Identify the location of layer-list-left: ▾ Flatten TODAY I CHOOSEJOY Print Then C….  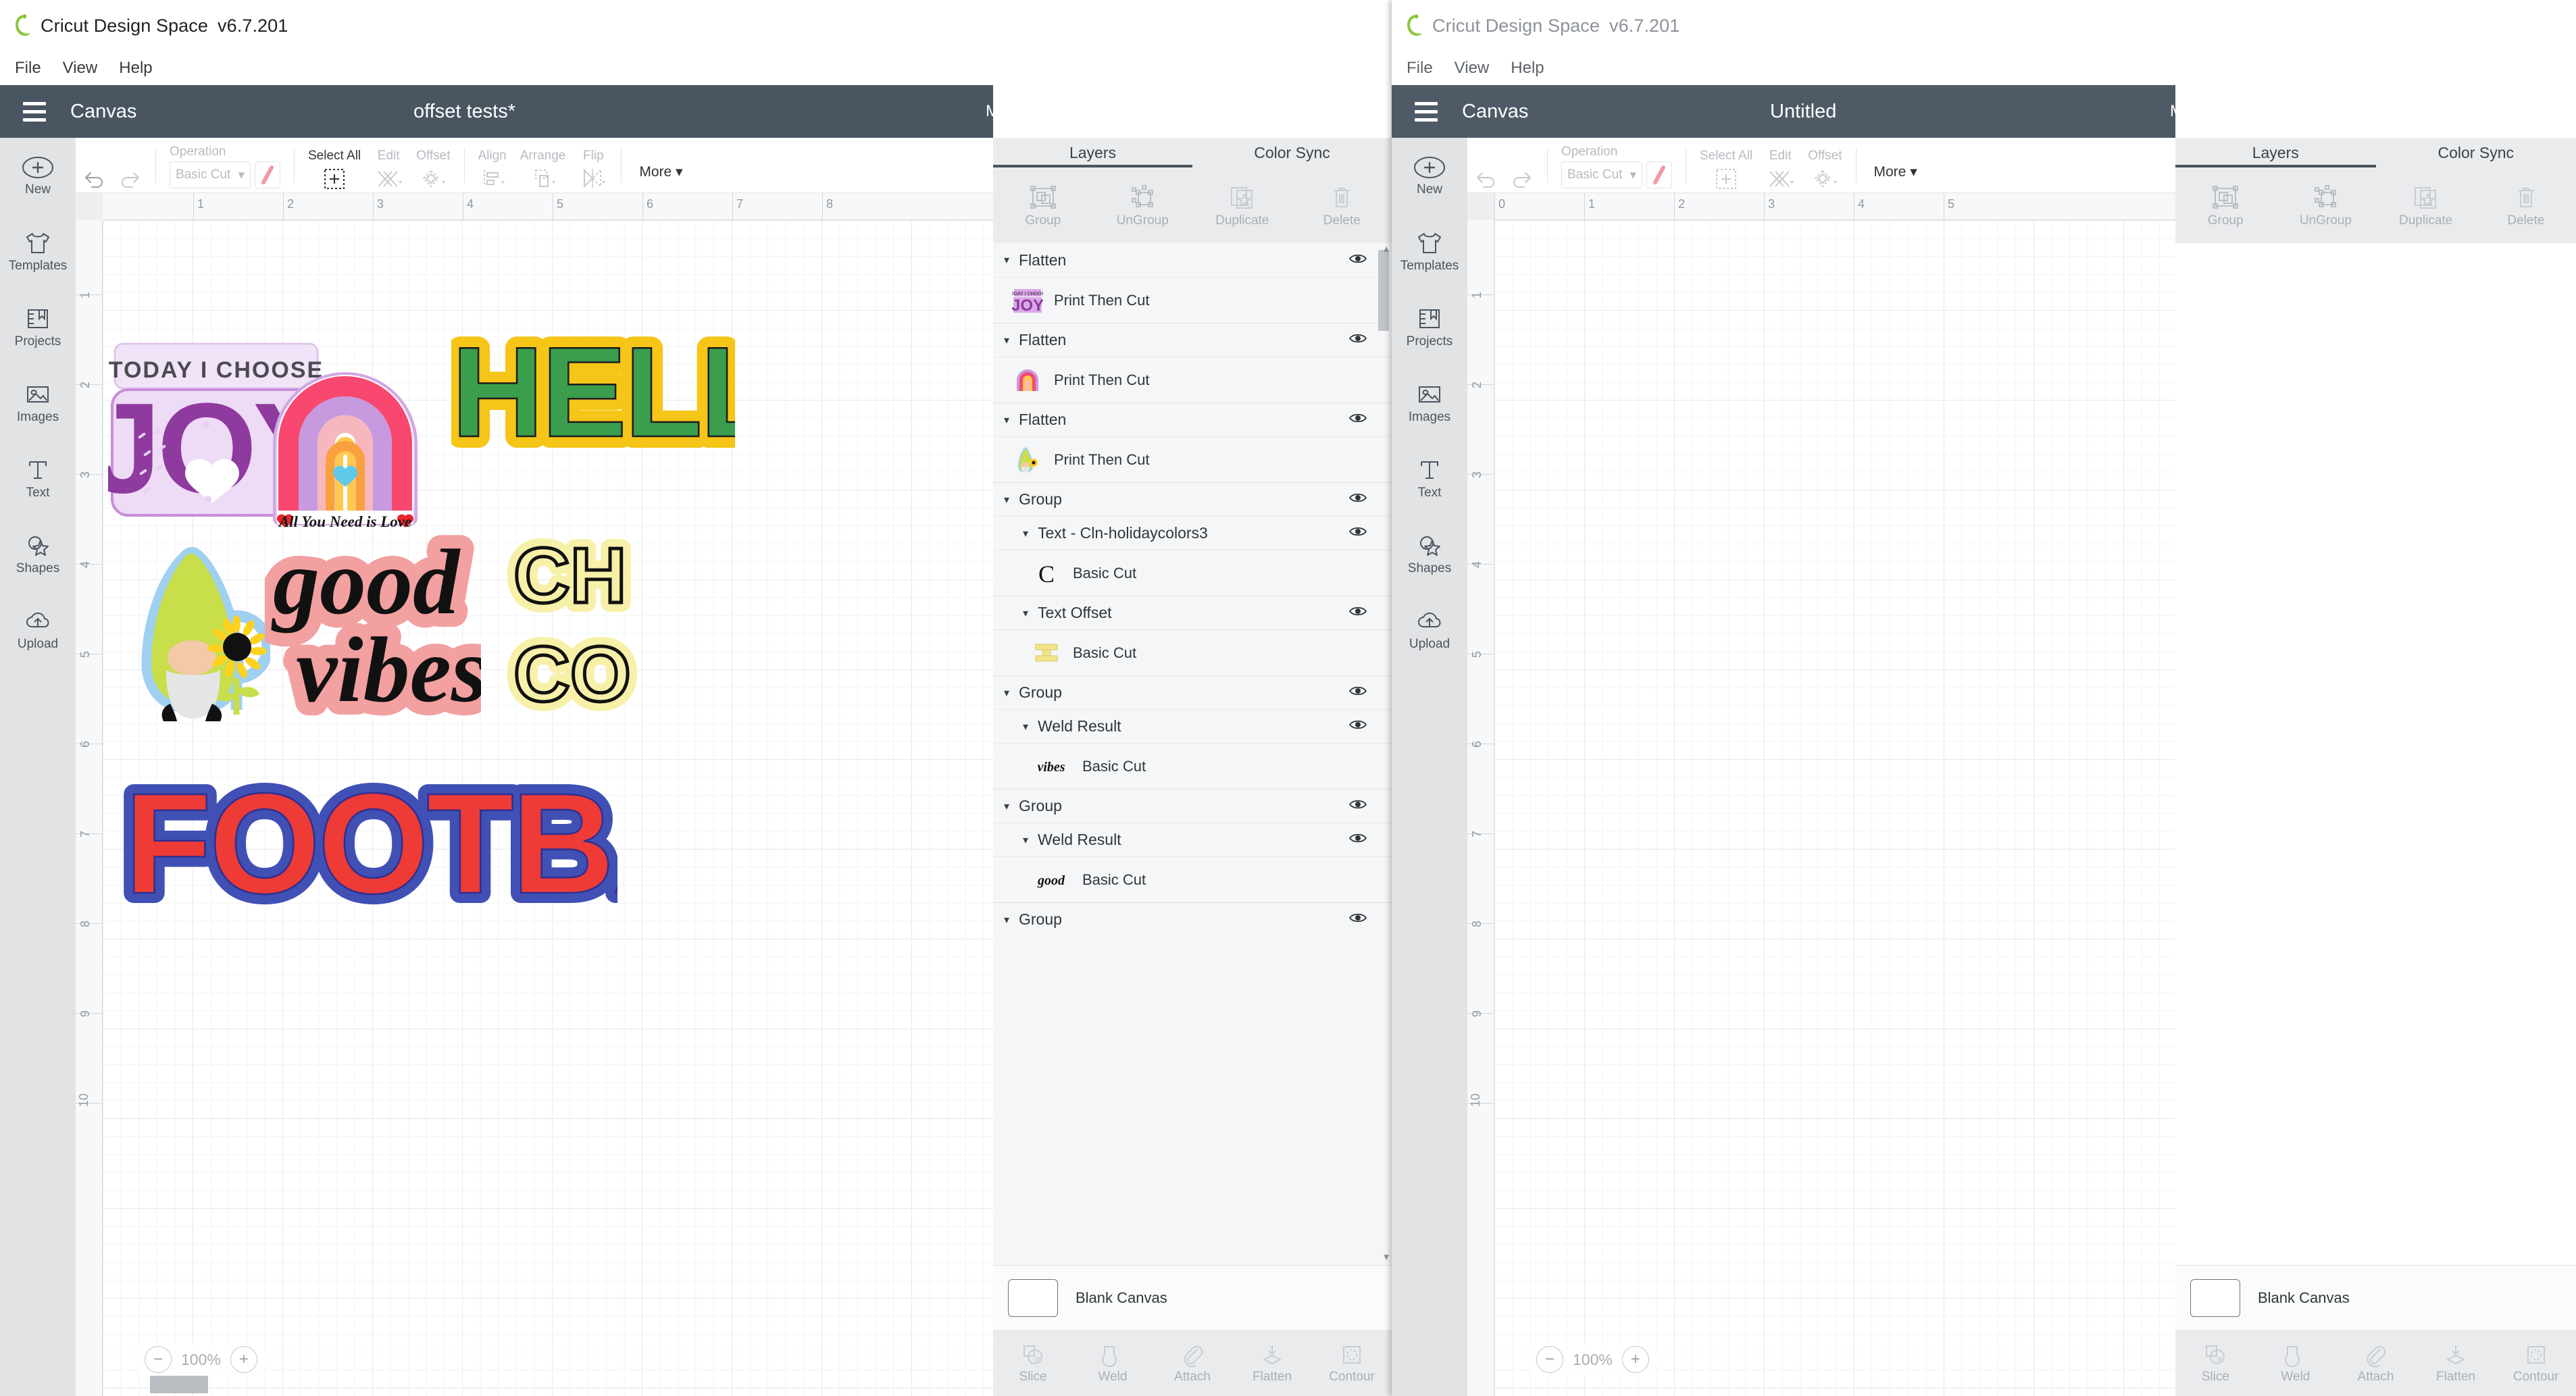
(1192, 754).